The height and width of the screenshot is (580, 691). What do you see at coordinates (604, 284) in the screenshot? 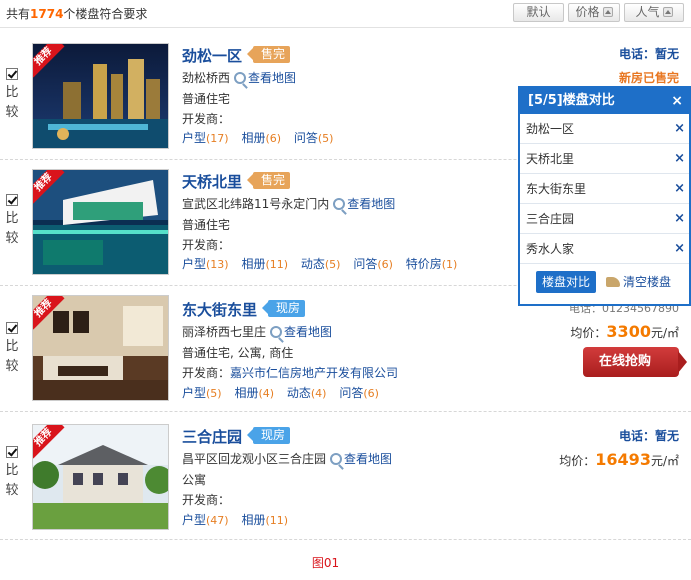
I see `compare-panel-footer: 楼盘对比 清空楼盘` at bounding box center [604, 284].